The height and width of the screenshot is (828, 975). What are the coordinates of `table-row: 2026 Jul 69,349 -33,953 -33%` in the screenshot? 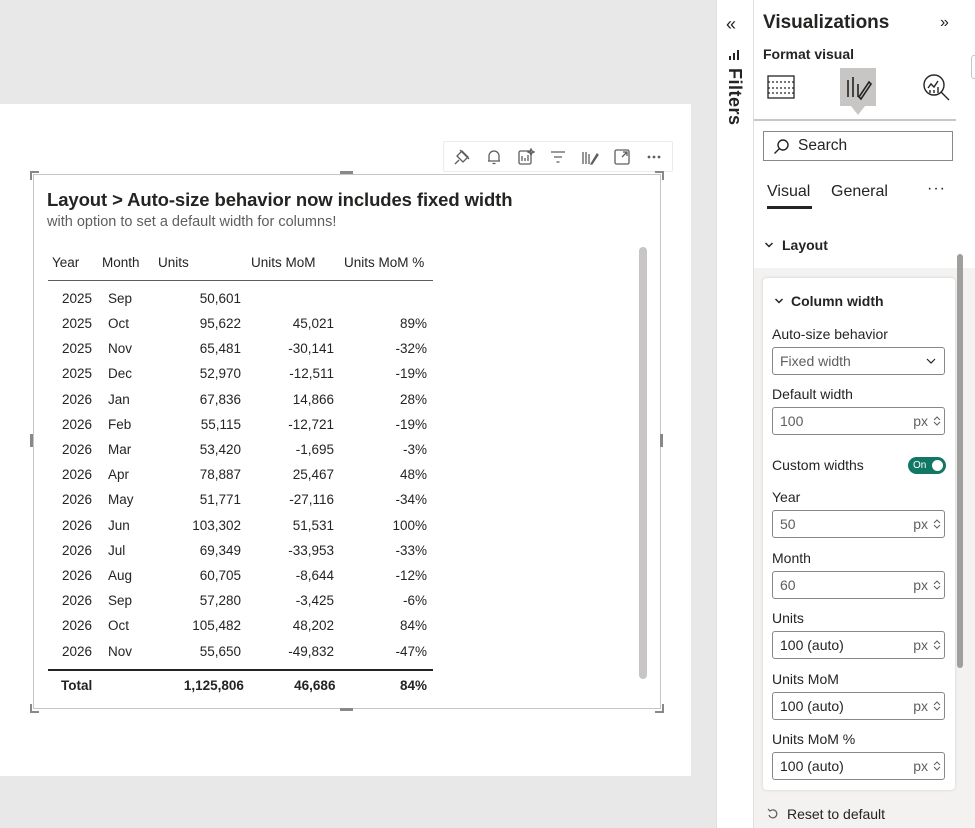 It's located at (240, 550).